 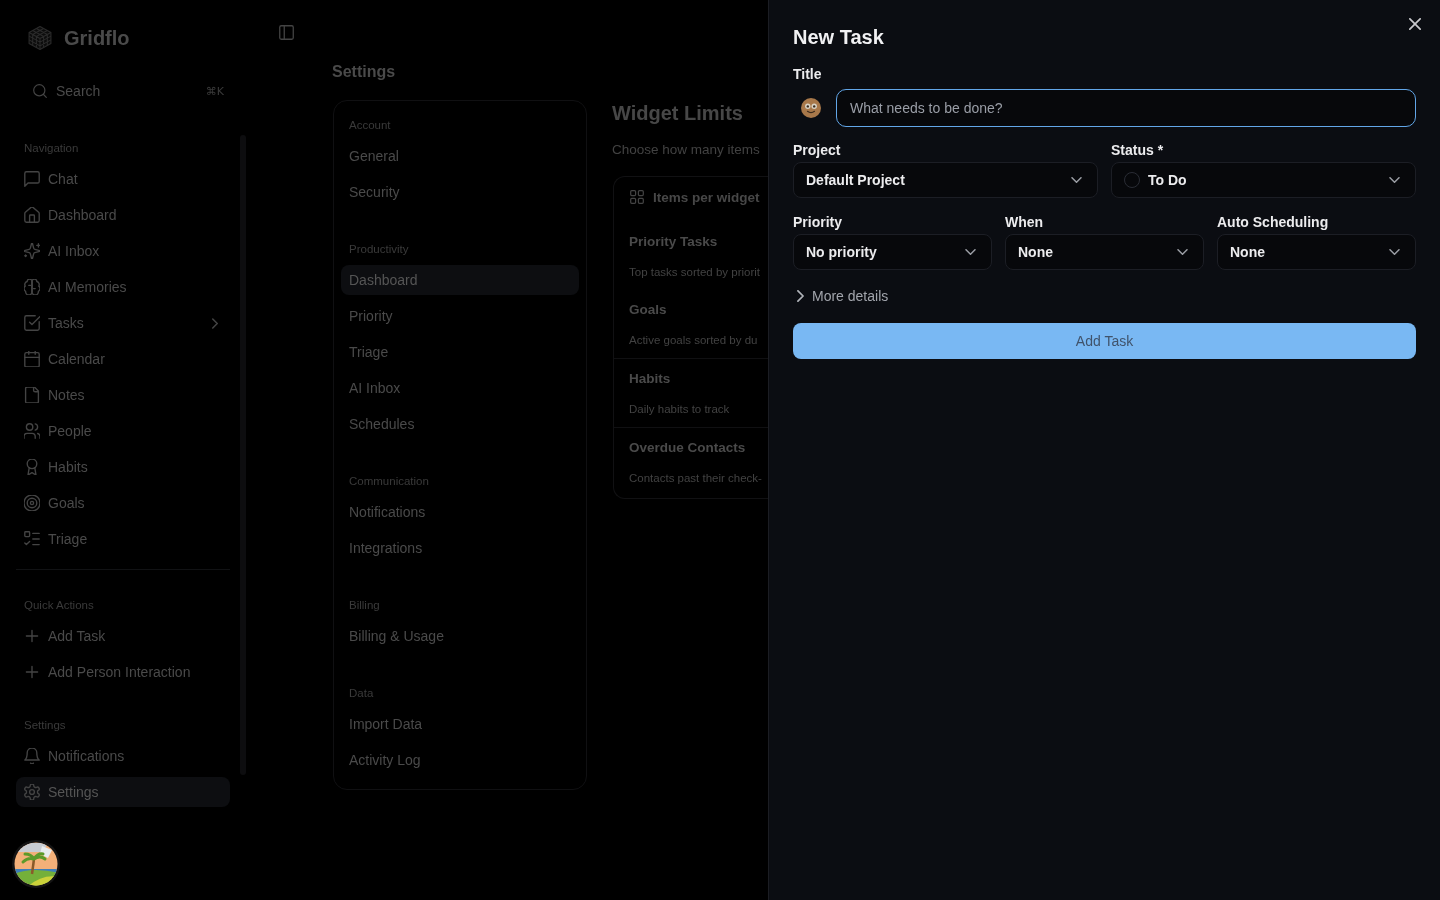 What do you see at coordinates (389, 481) in the screenshot?
I see `section-label: Communication` at bounding box center [389, 481].